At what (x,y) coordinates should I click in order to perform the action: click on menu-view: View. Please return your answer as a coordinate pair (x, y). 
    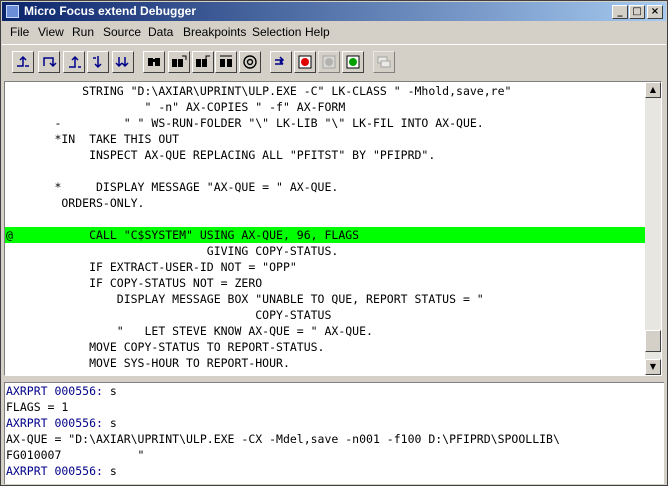
    Looking at the image, I should click on (51, 32).